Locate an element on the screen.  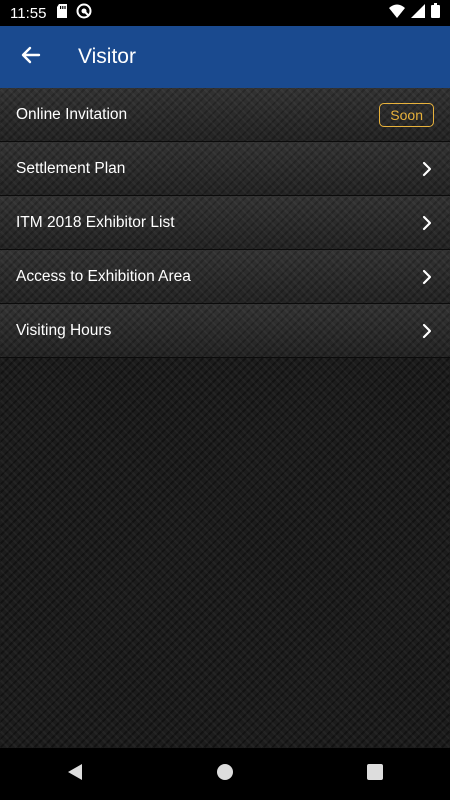
sd-card-icon is located at coordinates (62, 13).